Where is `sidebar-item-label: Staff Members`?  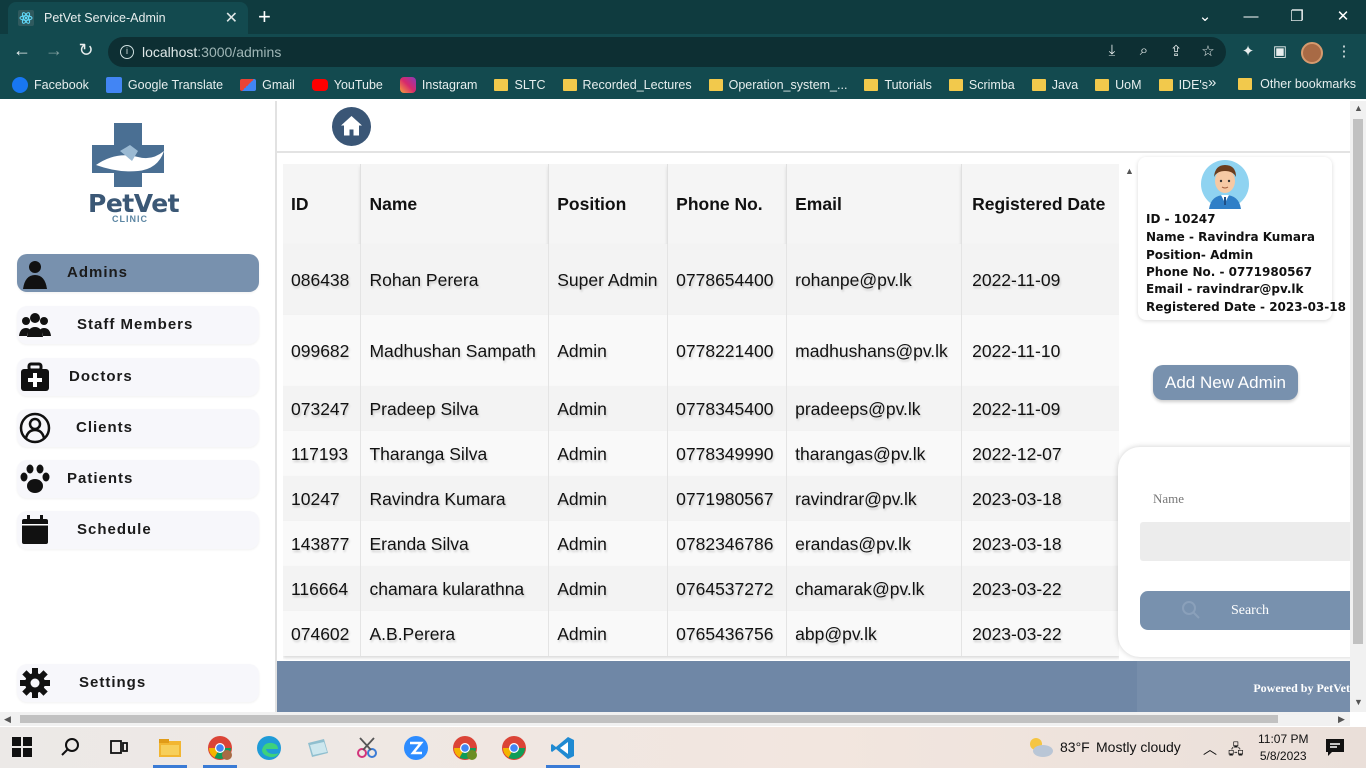
sidebar-item-label: Staff Members is located at coordinates (135, 324).